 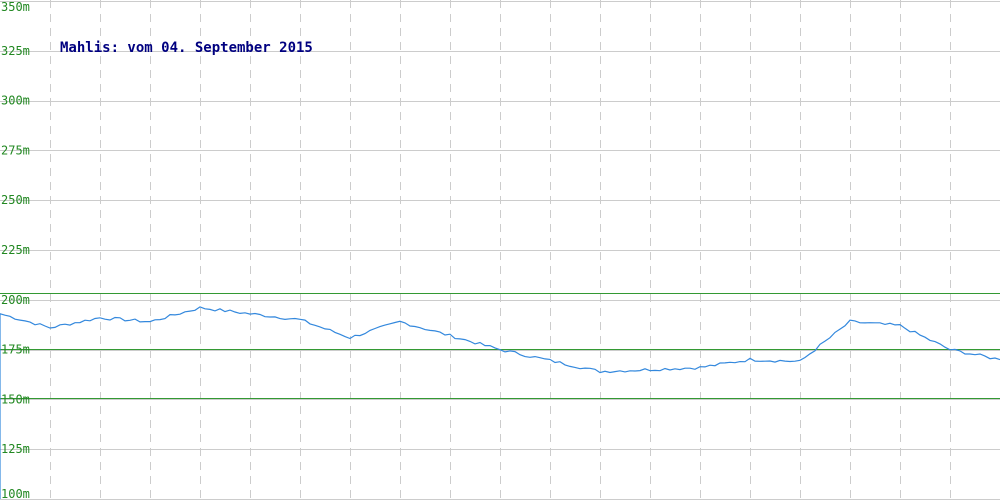 I want to click on y-tick-label: 275m, so click(x=15, y=150).